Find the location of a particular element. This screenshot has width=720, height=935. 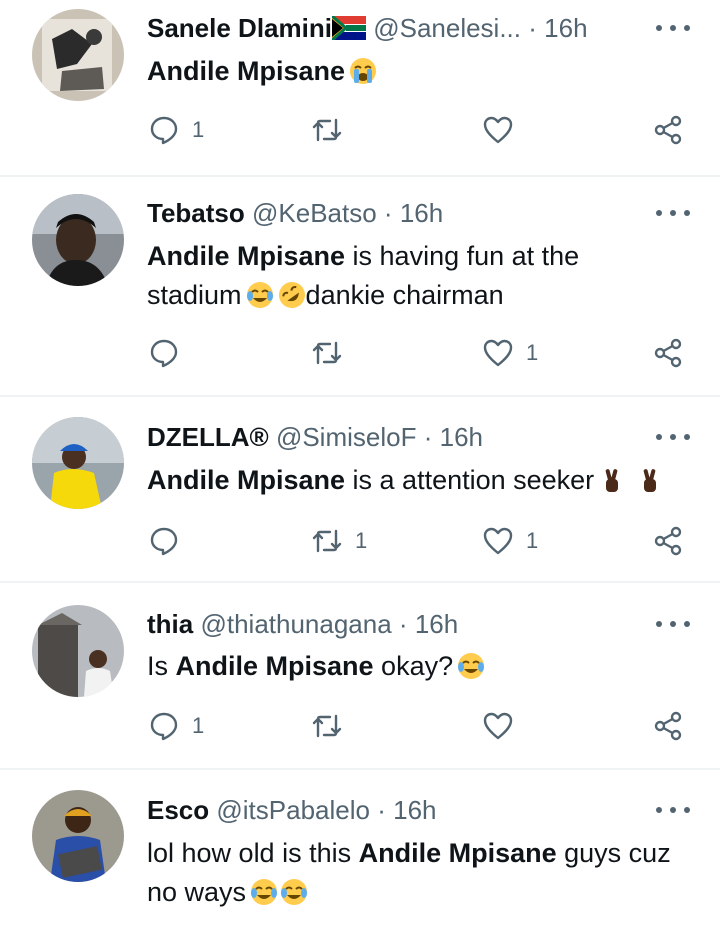

display-name: Esco is located at coordinates (178, 810).